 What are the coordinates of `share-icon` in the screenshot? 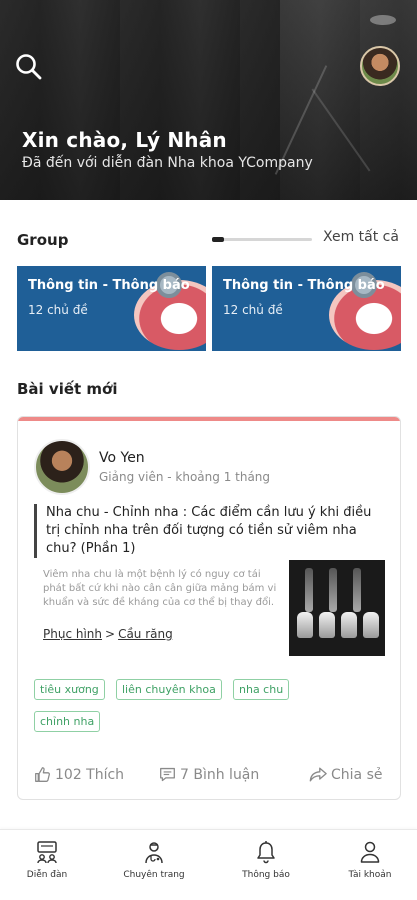 It's located at (318, 774).